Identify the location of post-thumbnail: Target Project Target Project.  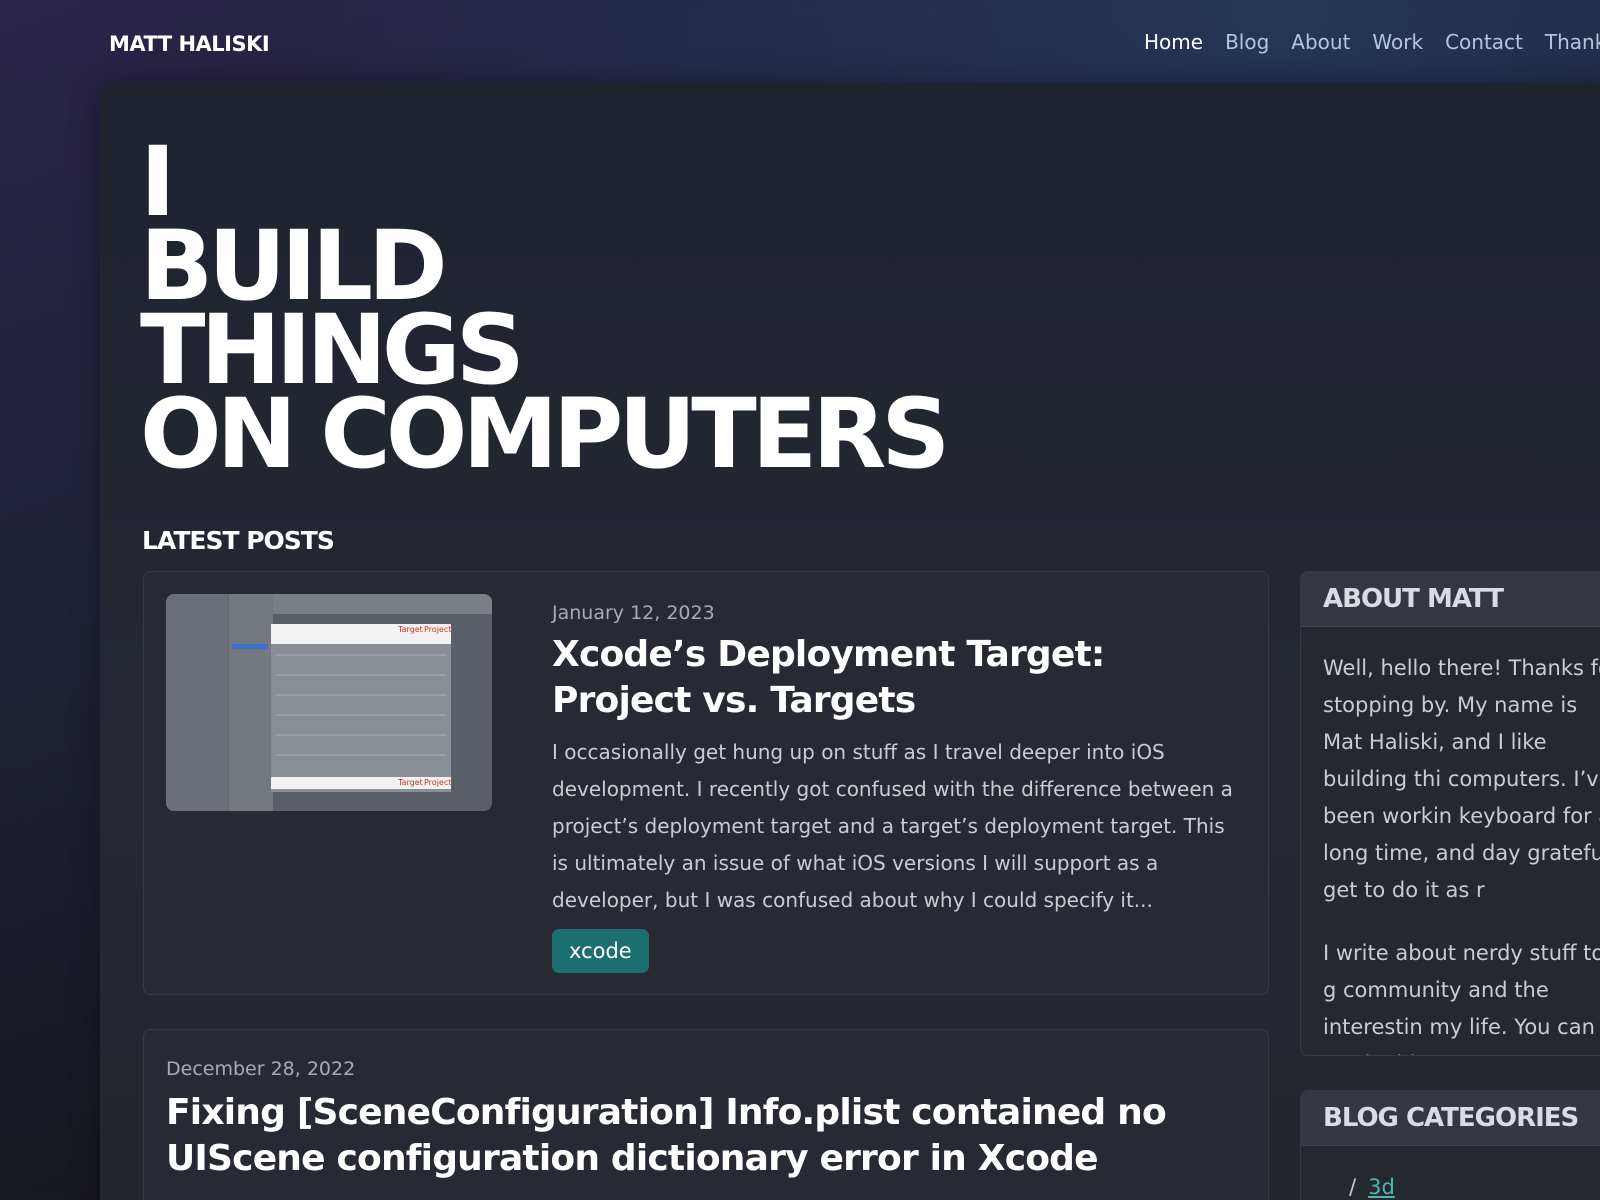
(329, 702).